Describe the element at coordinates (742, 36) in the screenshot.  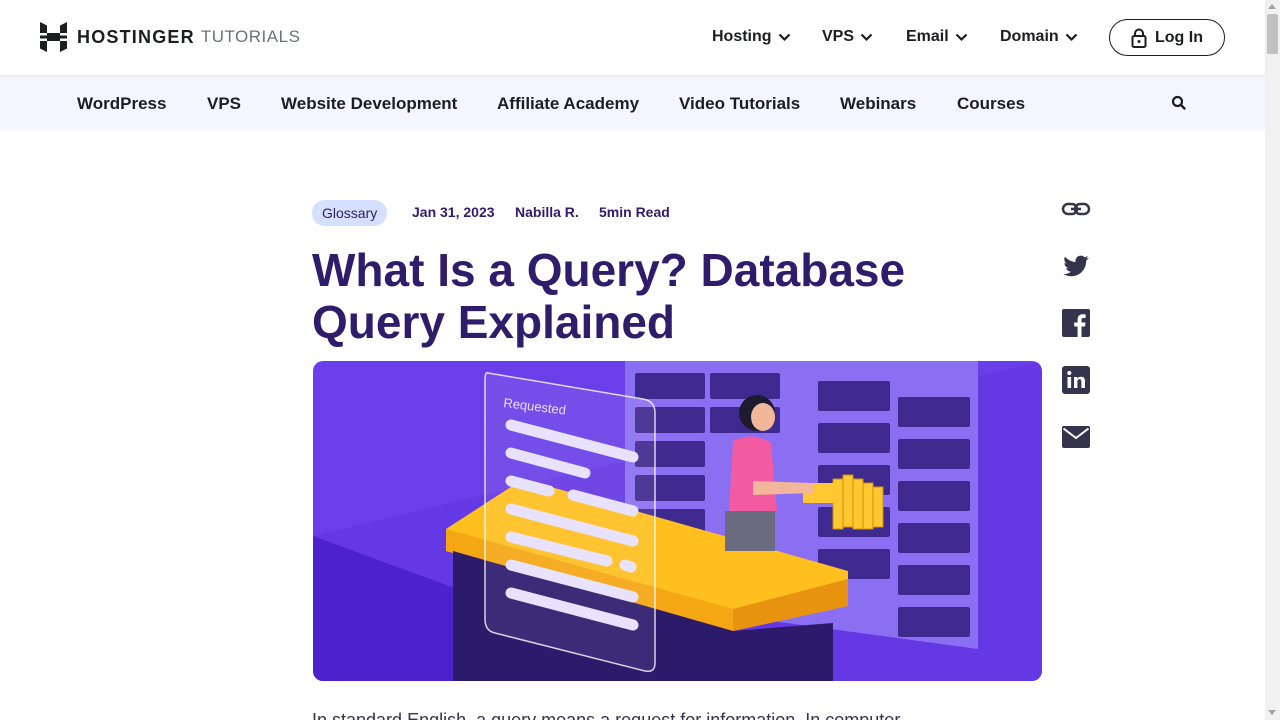
I see `topnav-label: Hosting` at that location.